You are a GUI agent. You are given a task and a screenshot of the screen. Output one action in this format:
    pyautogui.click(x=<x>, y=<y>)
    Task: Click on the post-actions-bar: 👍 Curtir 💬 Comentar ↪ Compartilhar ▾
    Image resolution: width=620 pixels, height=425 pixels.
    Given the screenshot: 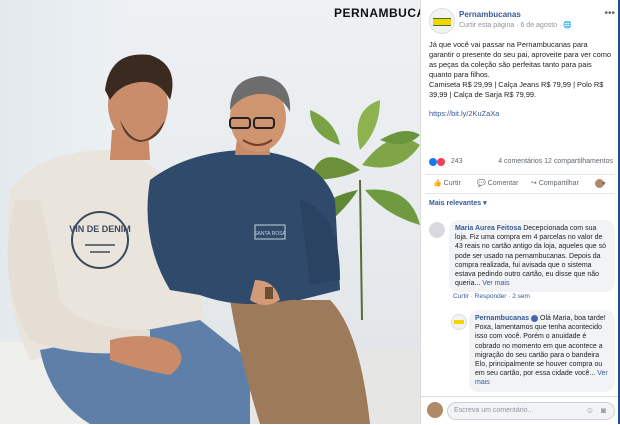 What is the action you would take?
    pyautogui.click(x=520, y=184)
    